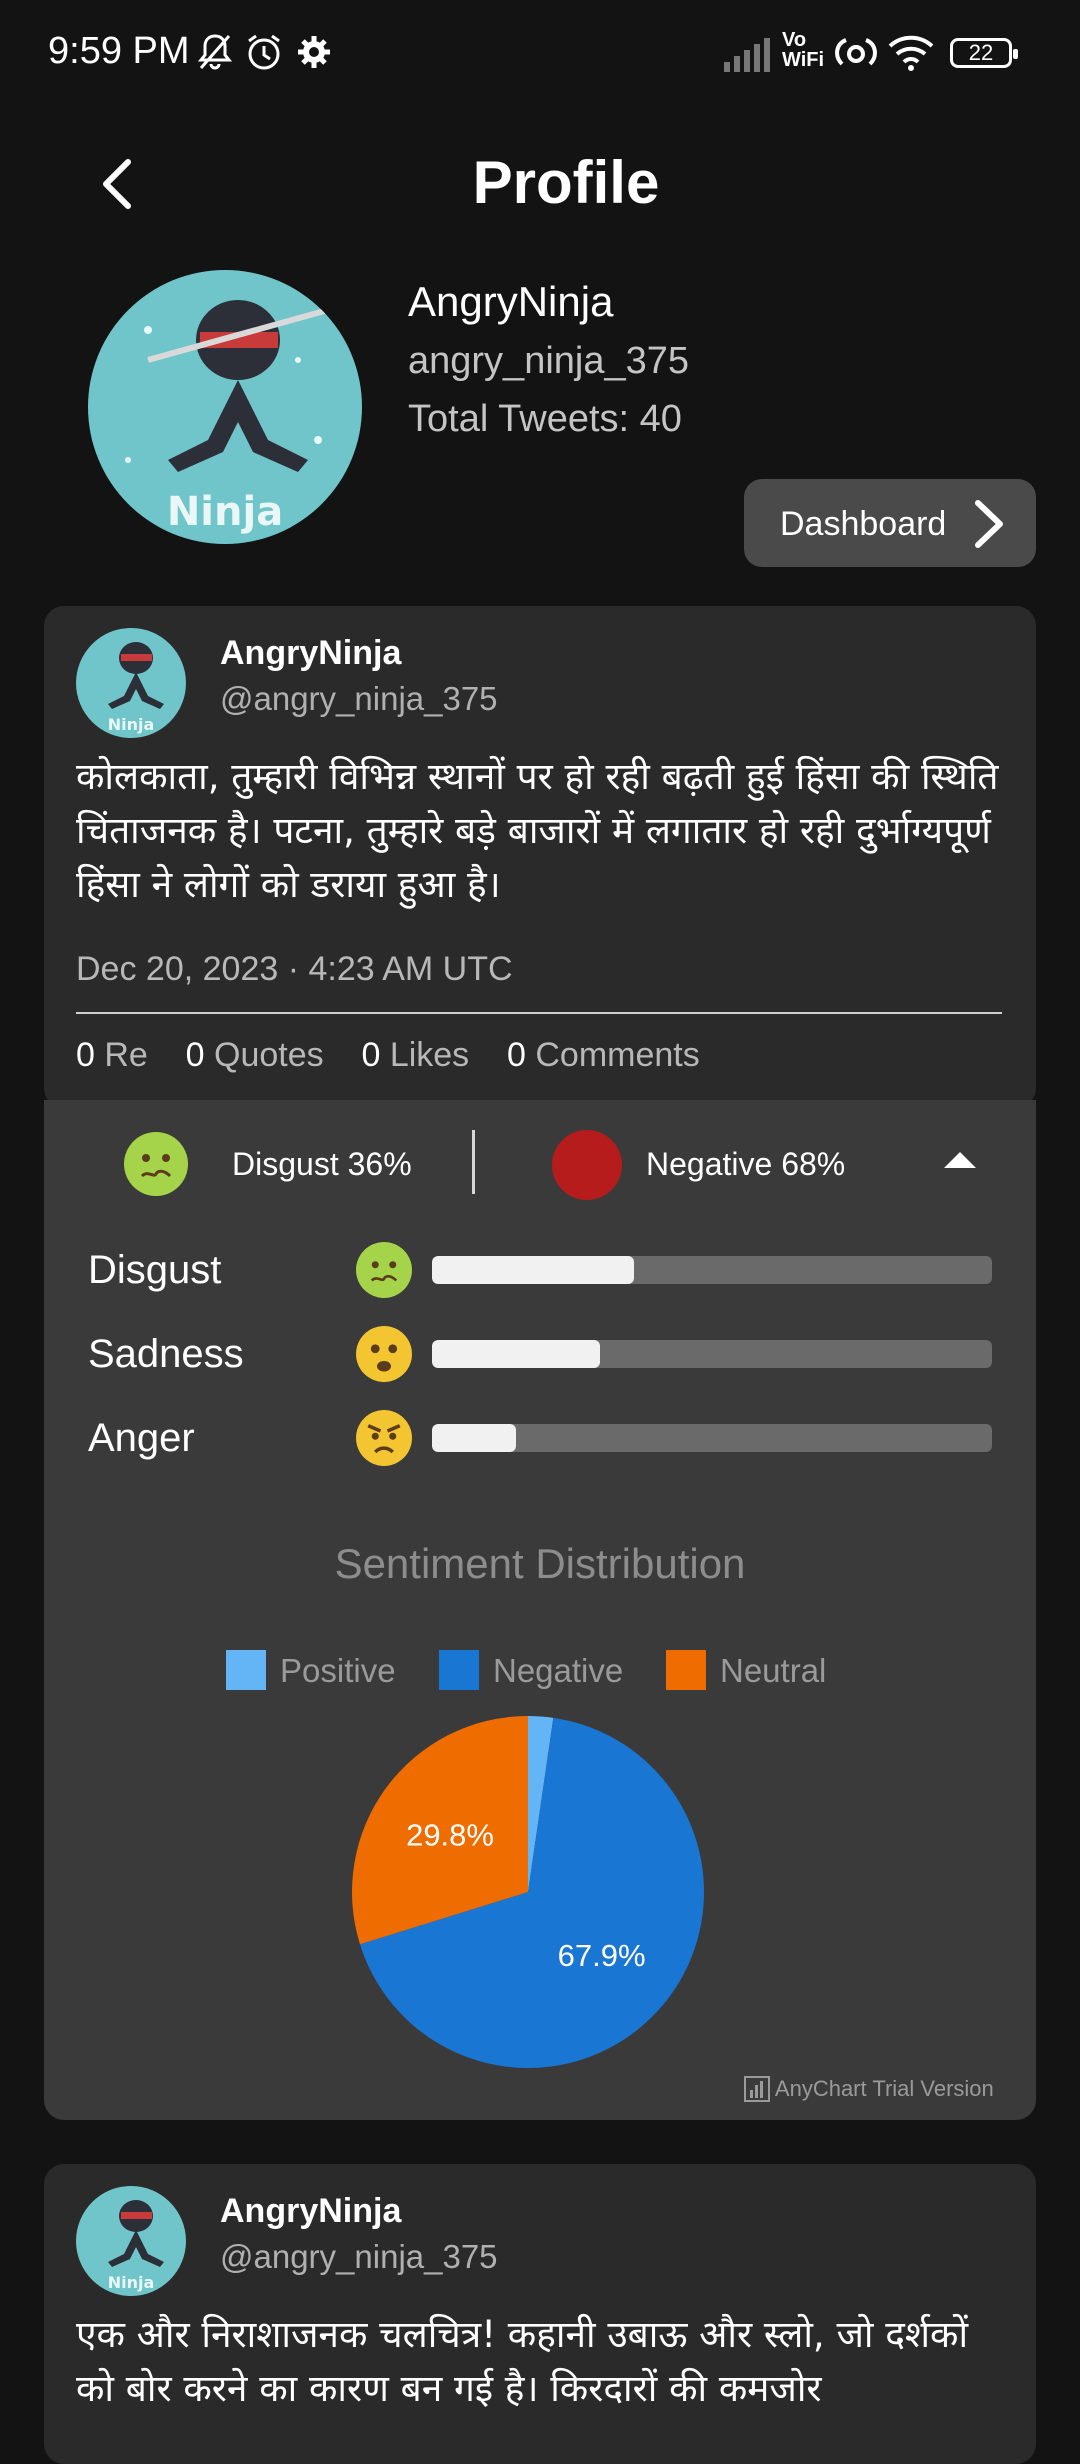 The width and height of the screenshot is (1080, 2464). I want to click on dashboard-button-label: Dashboard, so click(863, 524).